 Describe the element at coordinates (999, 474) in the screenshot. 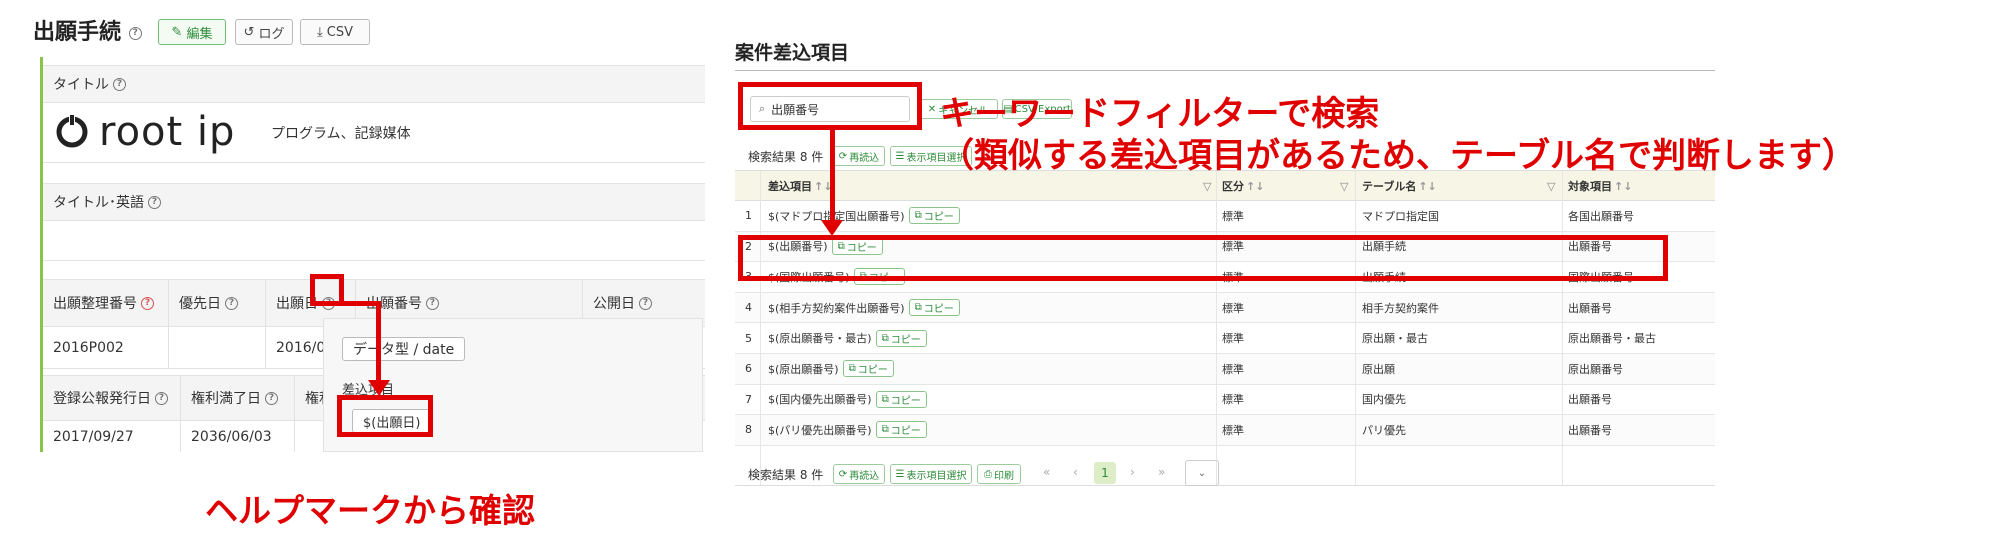

I see `print-button: ⎙ 印刷` at that location.